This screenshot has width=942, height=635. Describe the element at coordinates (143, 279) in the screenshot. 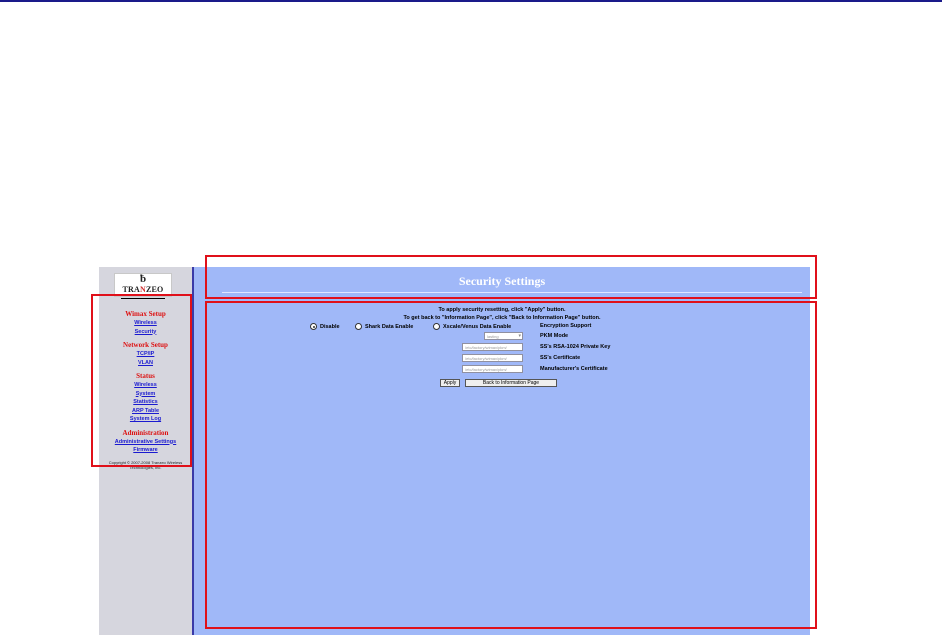

I see `logo-icon: ƀ` at that location.